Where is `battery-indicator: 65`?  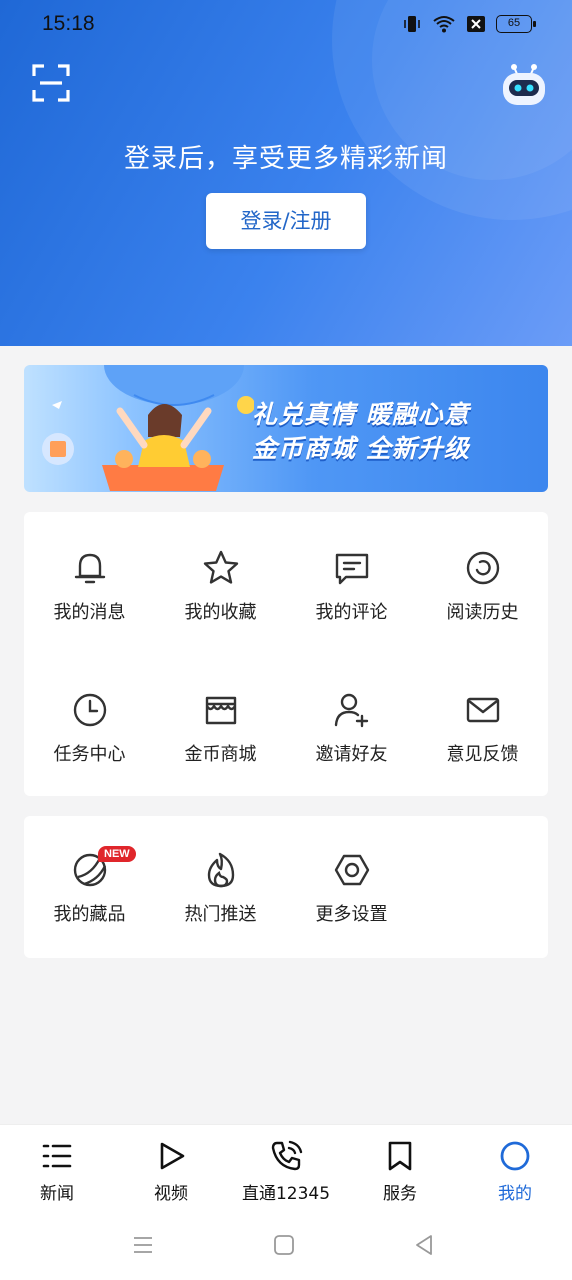 battery-indicator: 65 is located at coordinates (516, 24).